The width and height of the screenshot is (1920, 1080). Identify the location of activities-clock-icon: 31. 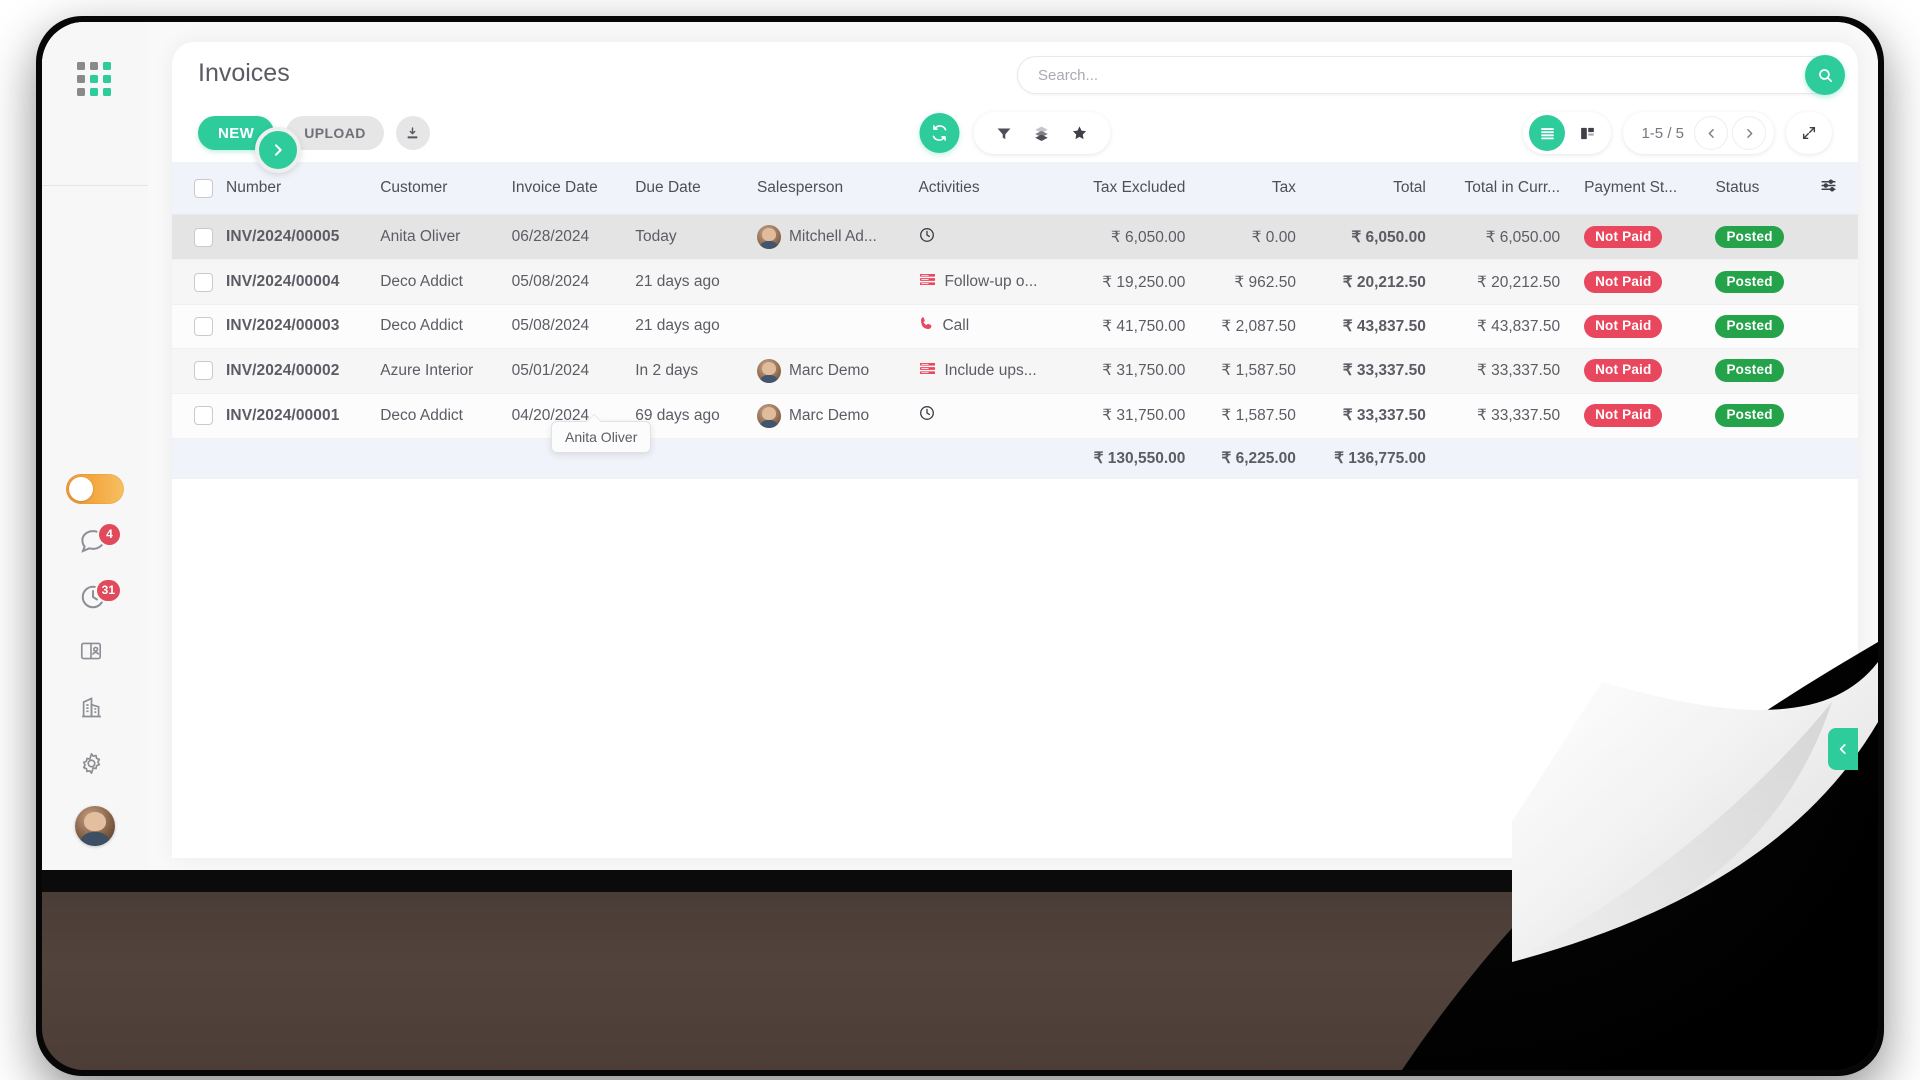
(99, 598).